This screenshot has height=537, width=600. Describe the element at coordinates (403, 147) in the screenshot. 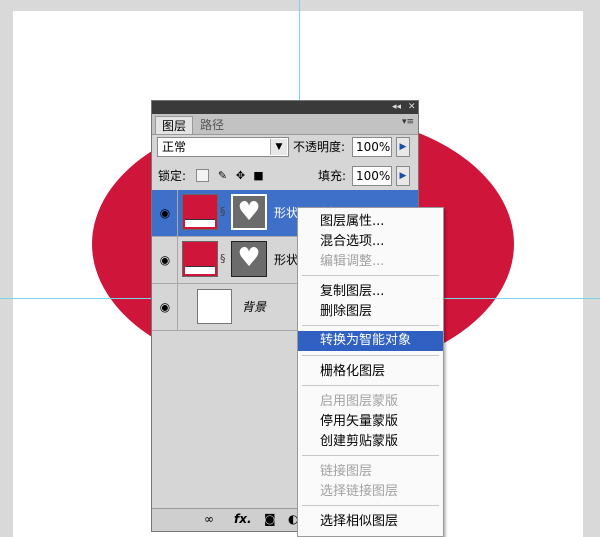

I see `opacity-arrow-icon: ▶` at that location.